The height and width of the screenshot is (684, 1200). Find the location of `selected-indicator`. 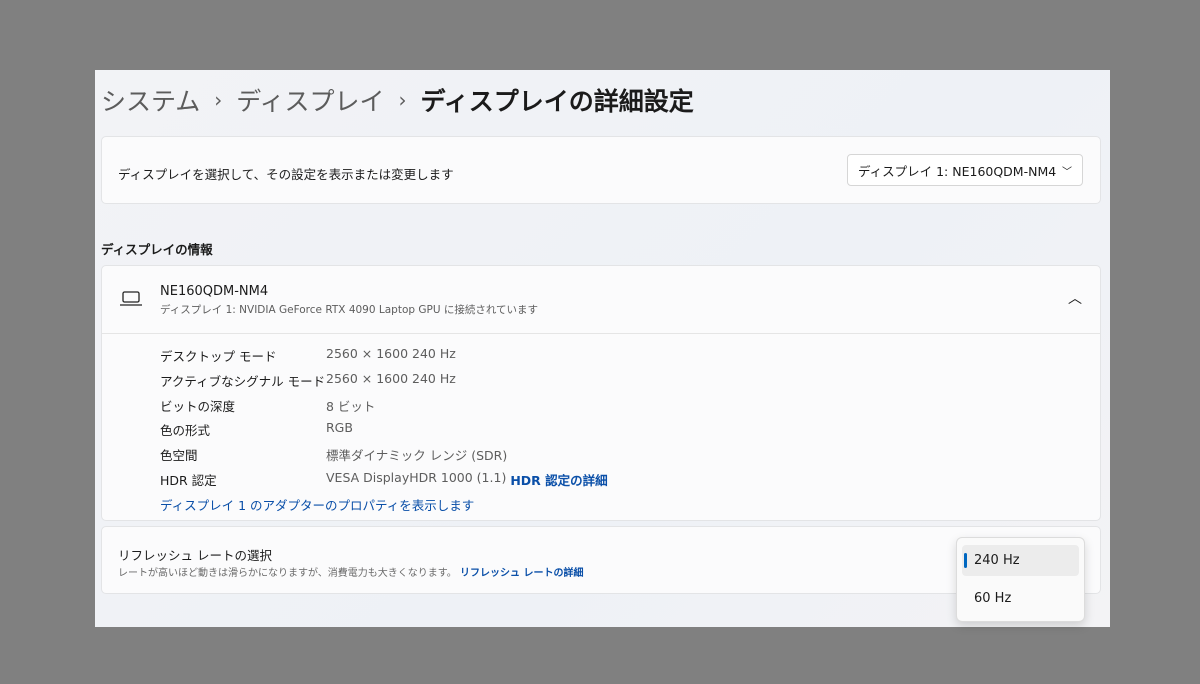

selected-indicator is located at coordinates (965, 560).